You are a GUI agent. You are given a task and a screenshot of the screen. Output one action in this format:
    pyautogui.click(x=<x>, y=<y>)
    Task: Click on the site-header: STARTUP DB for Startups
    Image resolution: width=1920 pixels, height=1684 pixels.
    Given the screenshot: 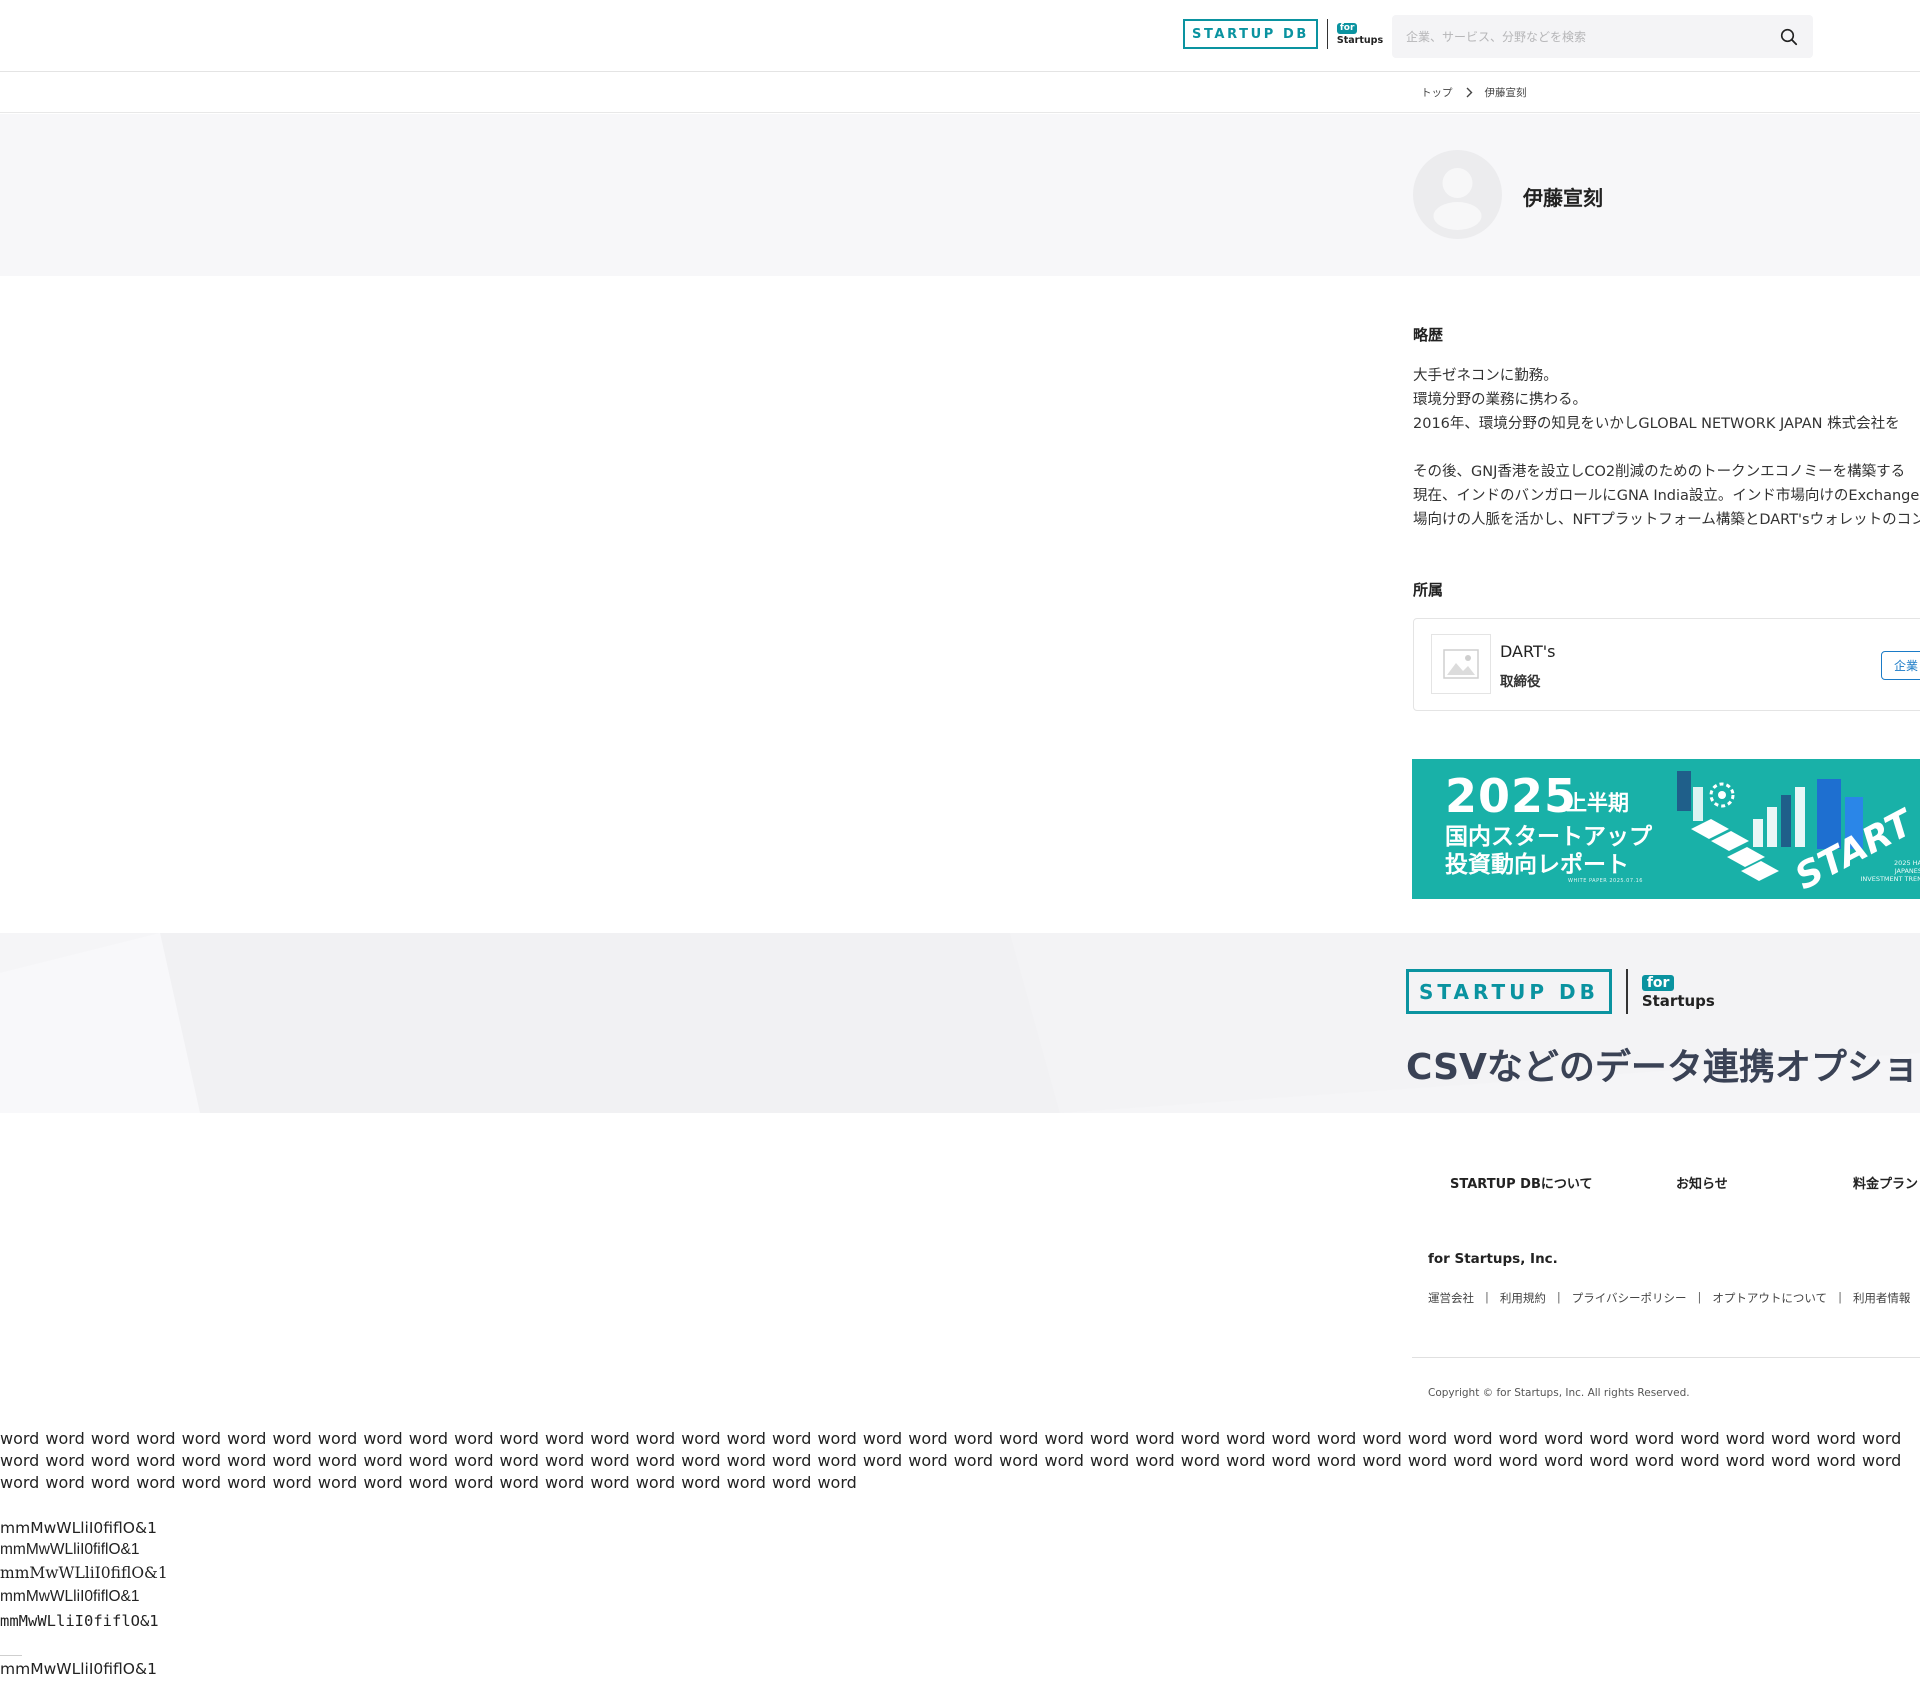 What is the action you would take?
    pyautogui.click(x=960, y=36)
    